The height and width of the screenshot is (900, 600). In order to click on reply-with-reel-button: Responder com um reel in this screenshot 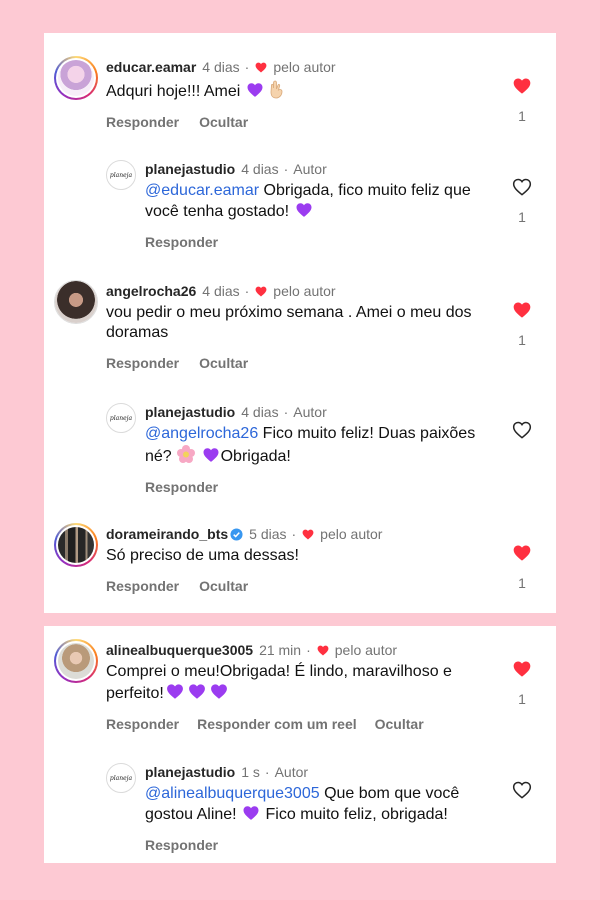, I will do `click(277, 724)`.